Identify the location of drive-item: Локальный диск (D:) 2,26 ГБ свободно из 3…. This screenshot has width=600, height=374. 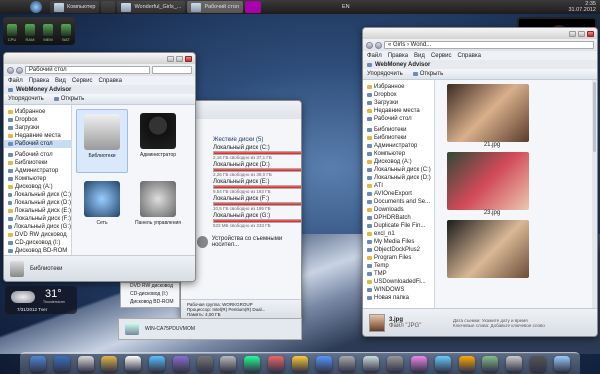
(257, 169).